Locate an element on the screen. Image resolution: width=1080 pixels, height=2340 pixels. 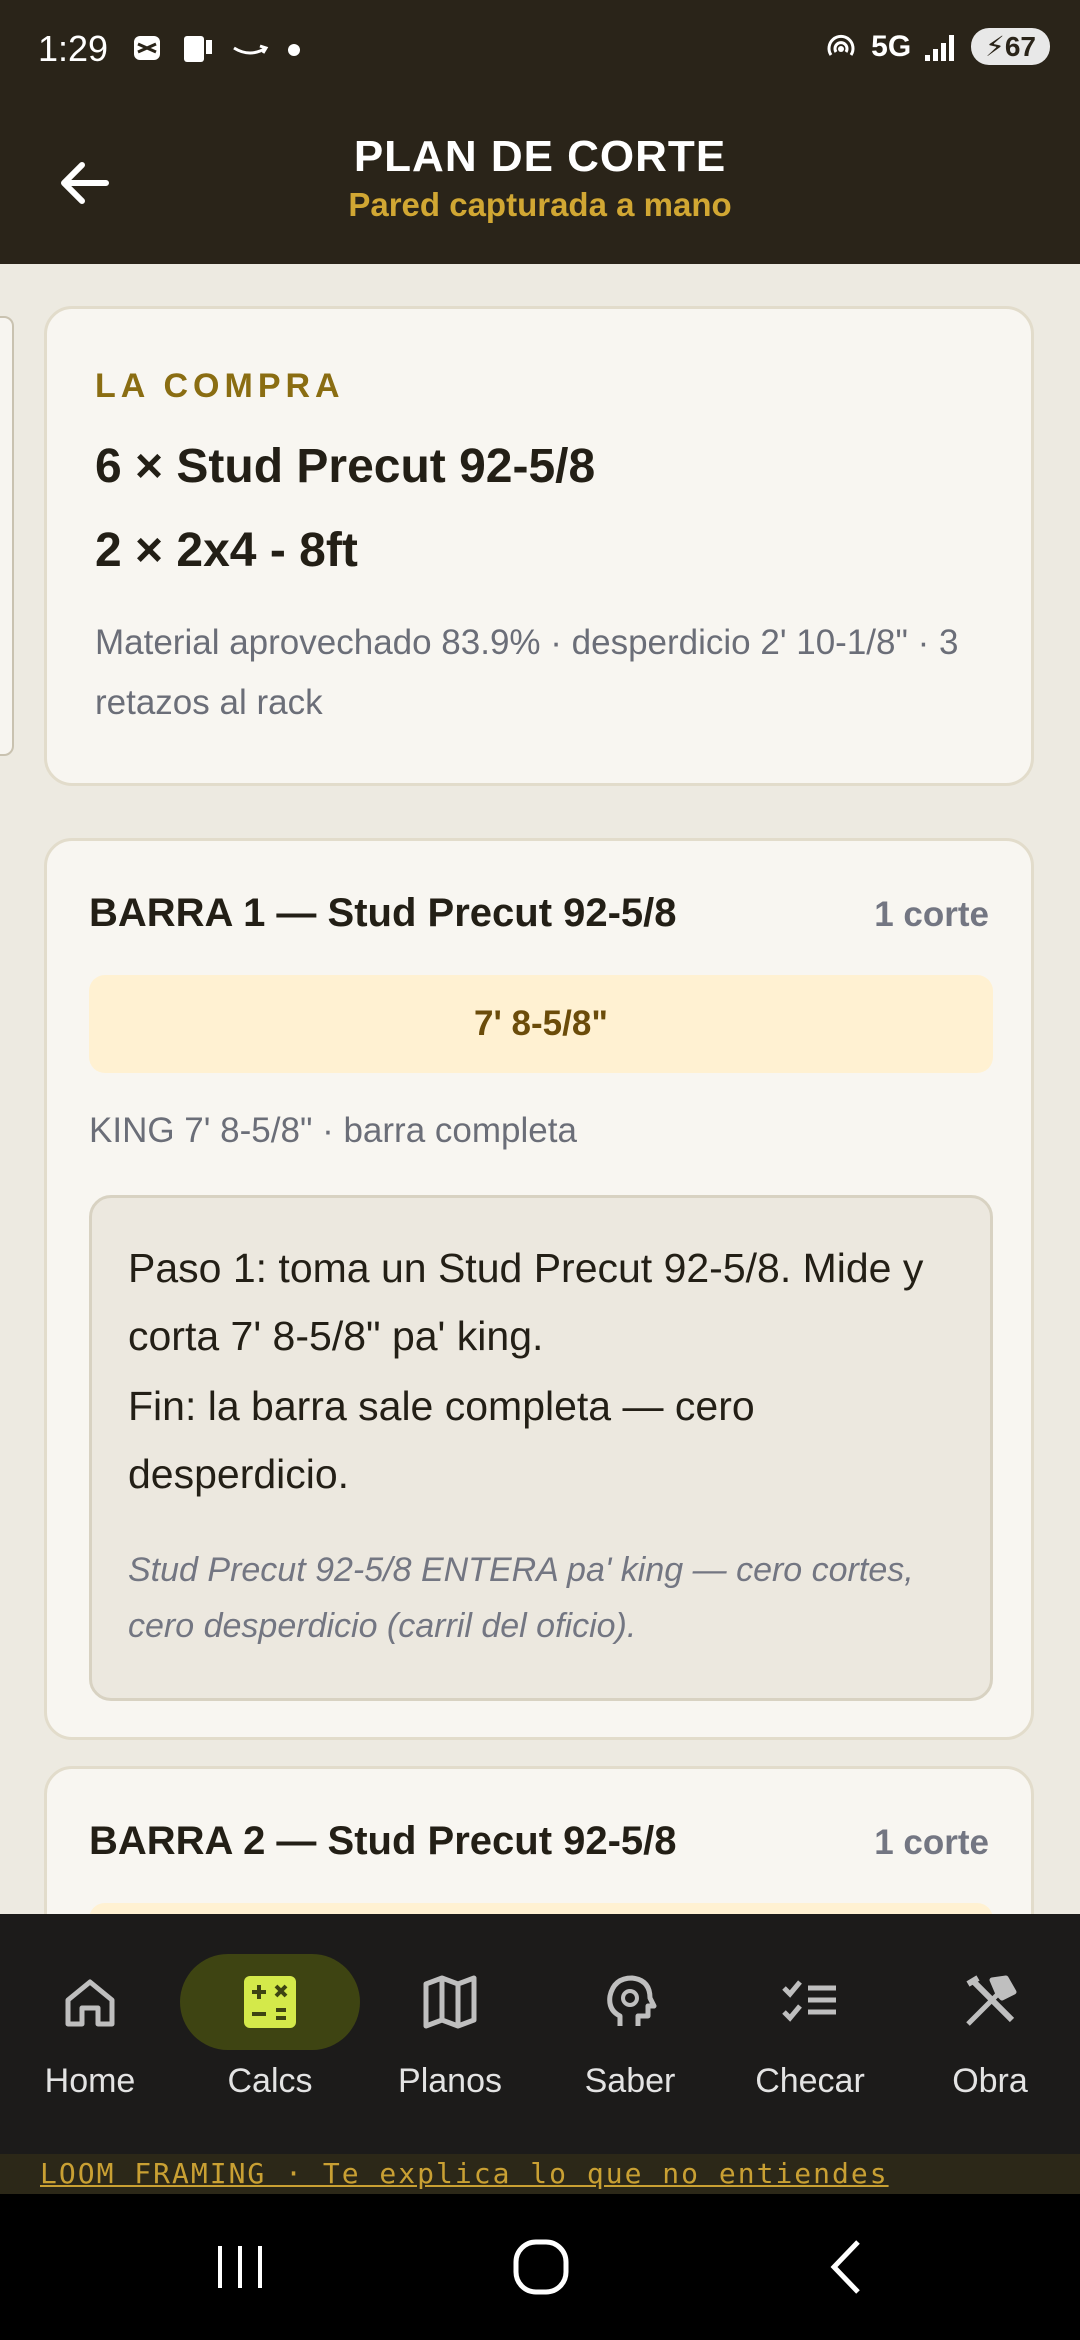
nav-label: Planos is located at coordinates (450, 2081).